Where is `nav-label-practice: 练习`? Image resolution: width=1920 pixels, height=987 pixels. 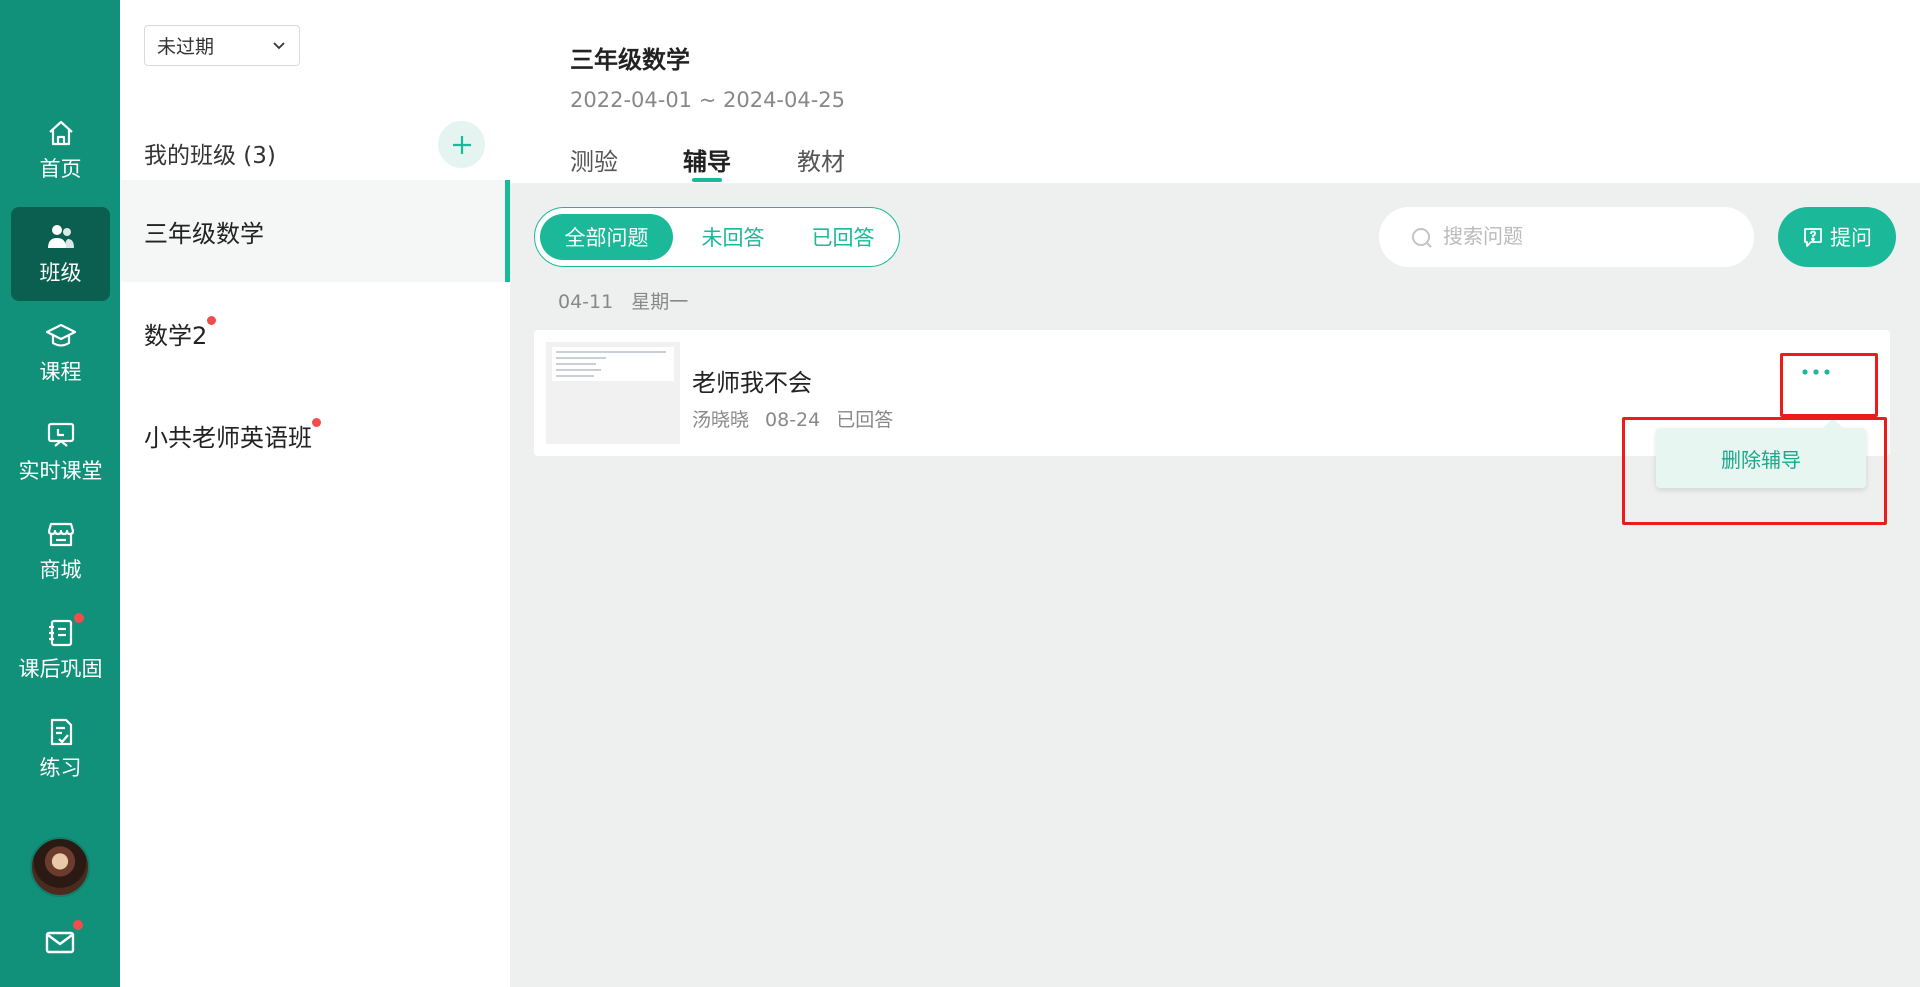 nav-label-practice: 练习 is located at coordinates (60, 768).